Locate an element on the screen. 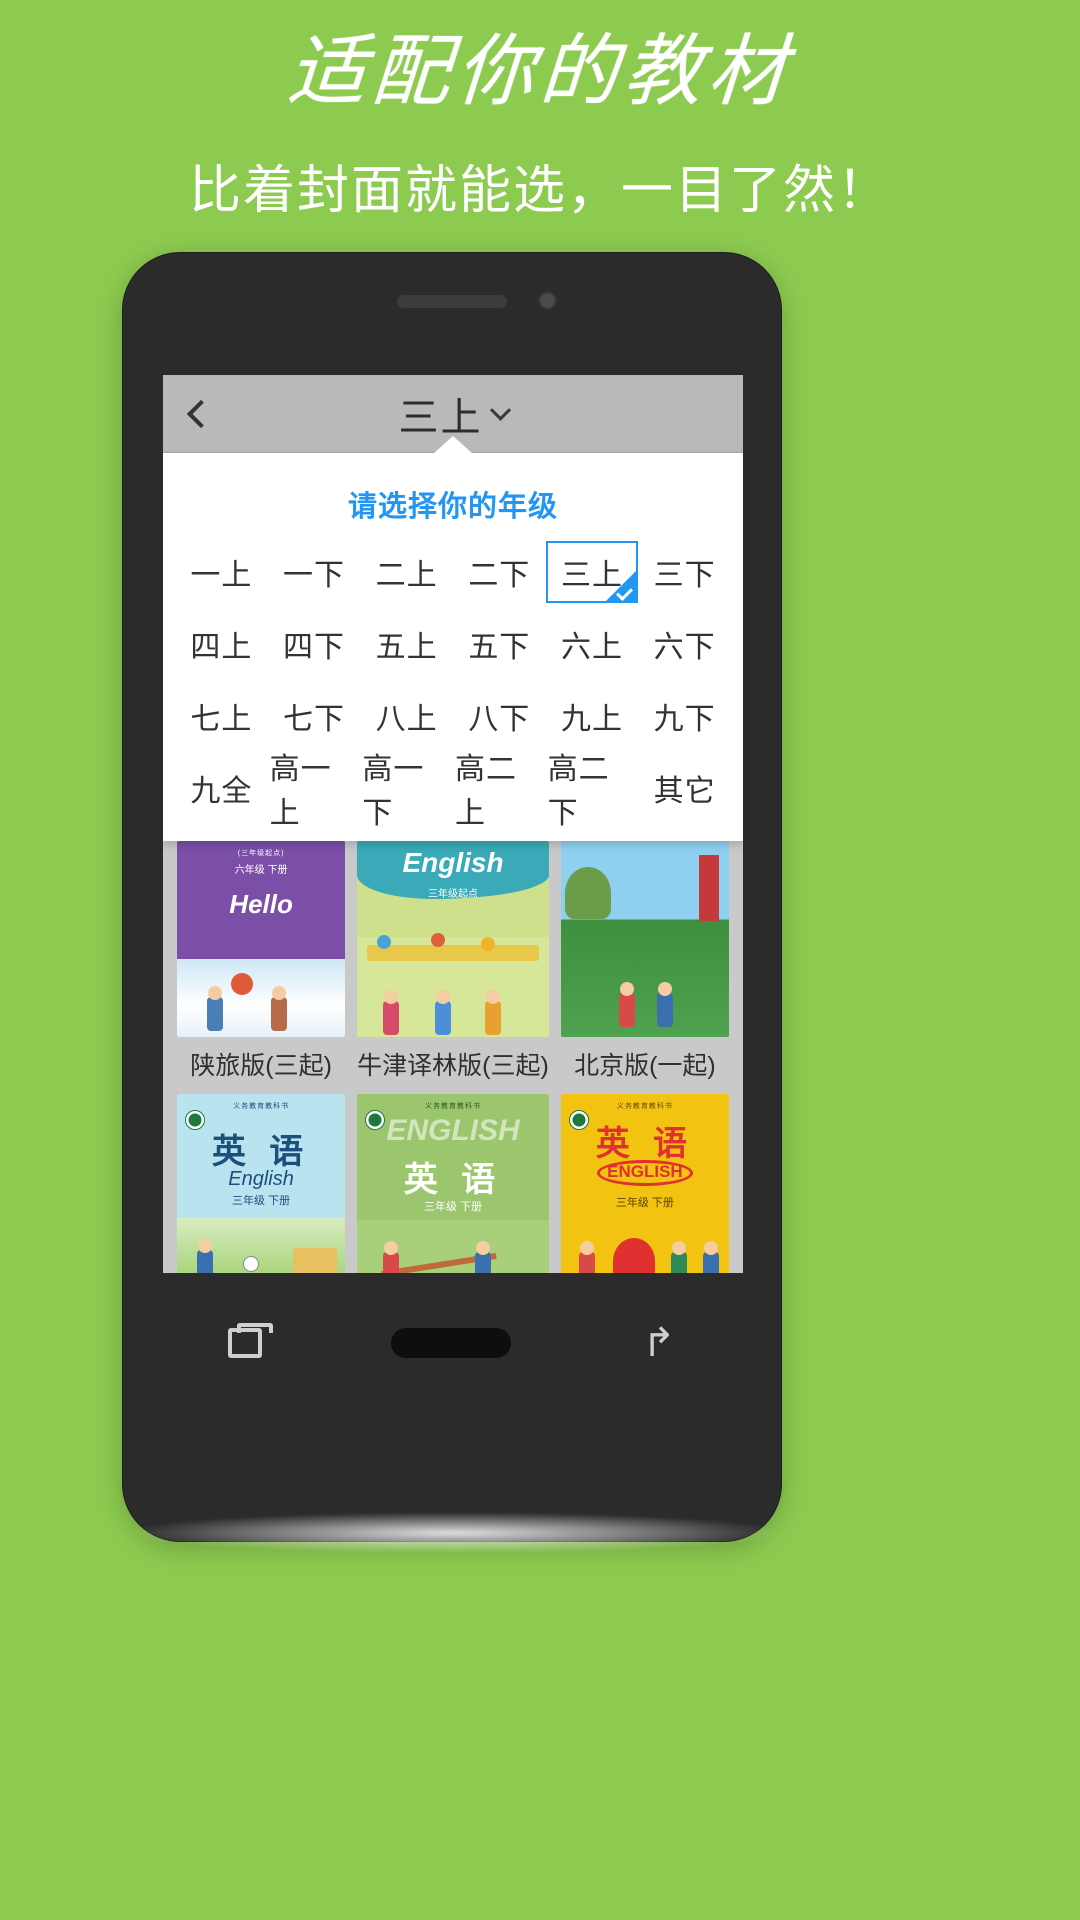  grade-cell: 九上 is located at coordinates (592, 716).